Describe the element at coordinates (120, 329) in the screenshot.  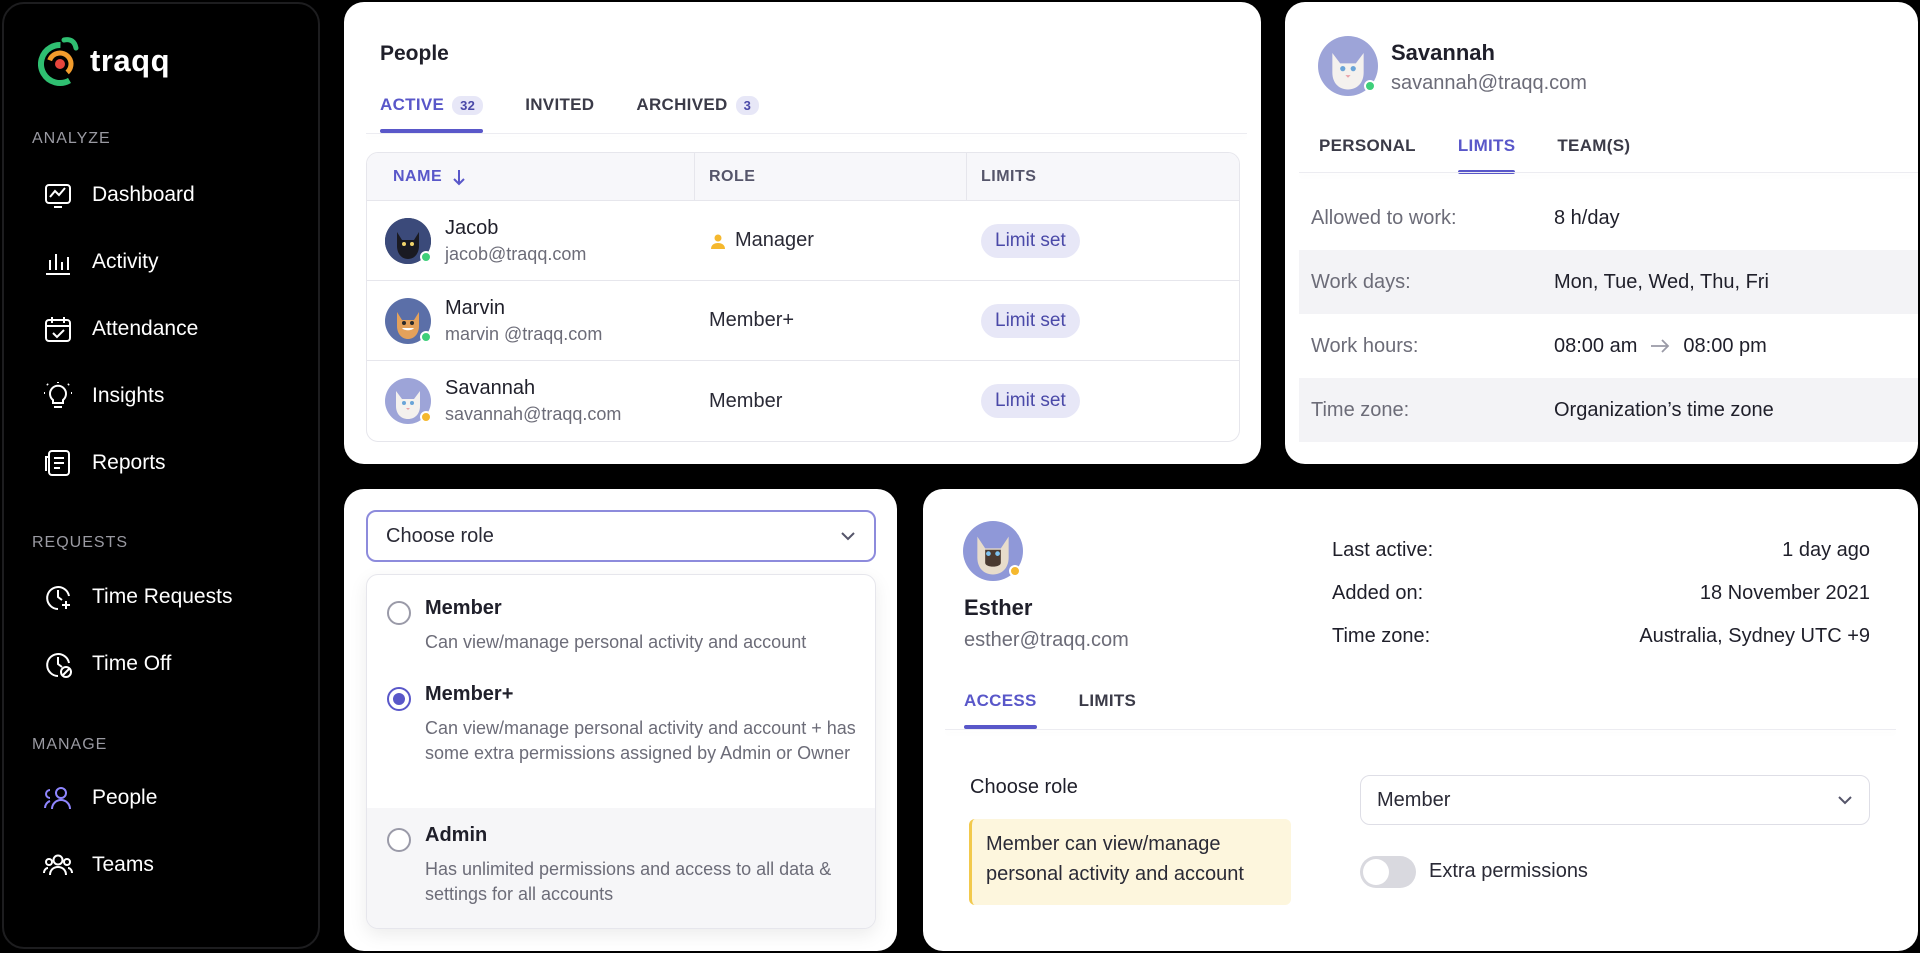
I see `sidebar-item-attendance: Attendance` at that location.